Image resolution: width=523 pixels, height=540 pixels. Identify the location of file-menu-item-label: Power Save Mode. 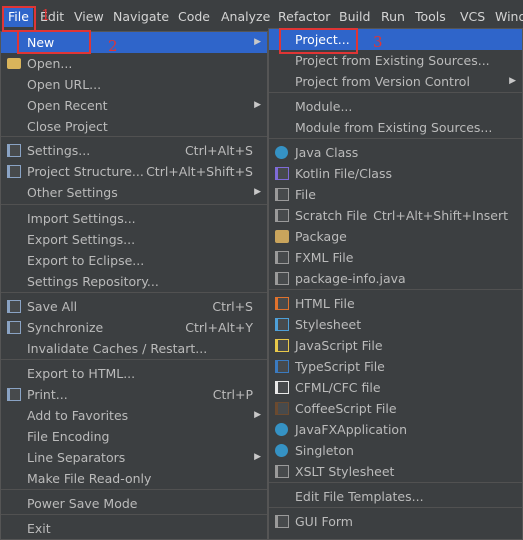
(82, 503).